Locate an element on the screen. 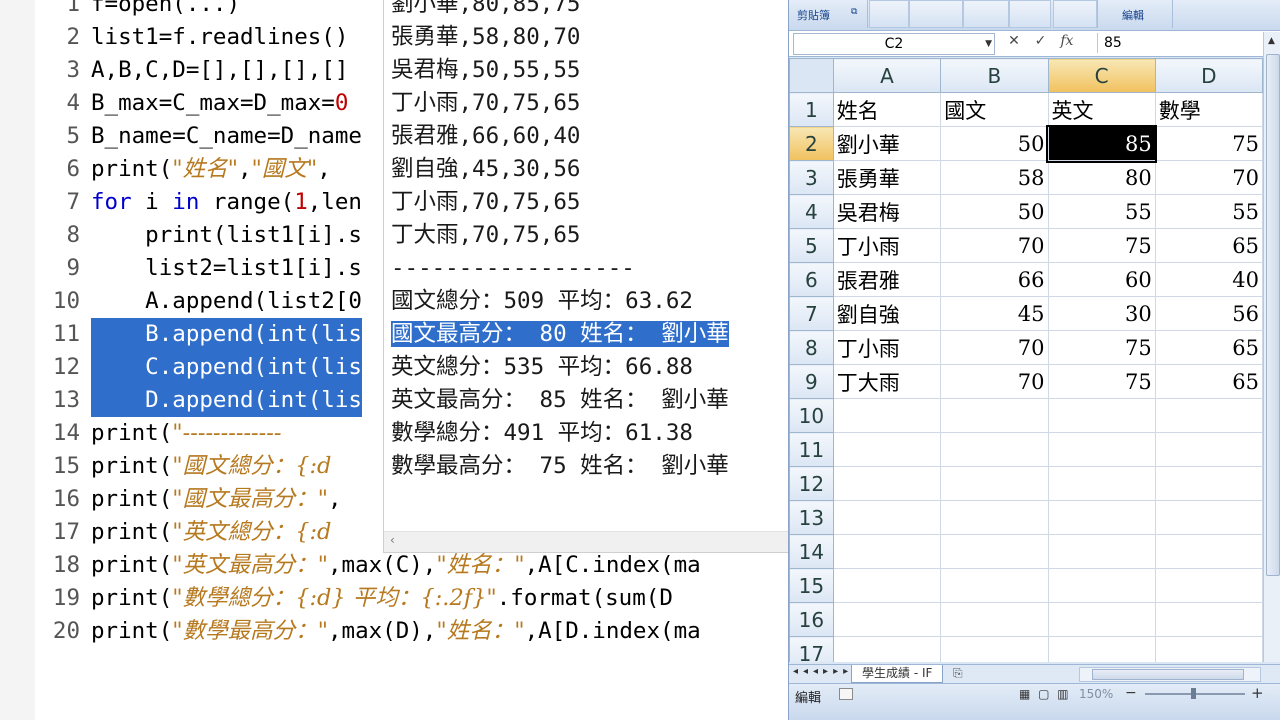  name-box: C2 ▼ is located at coordinates (894, 44).